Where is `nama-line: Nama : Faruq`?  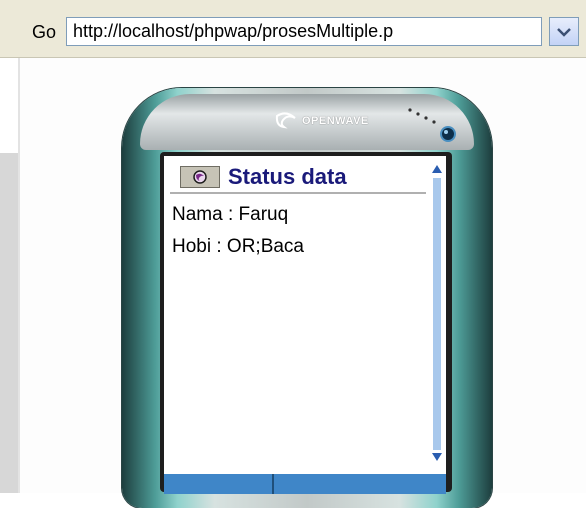
nama-line: Nama : Faruq is located at coordinates (230, 214).